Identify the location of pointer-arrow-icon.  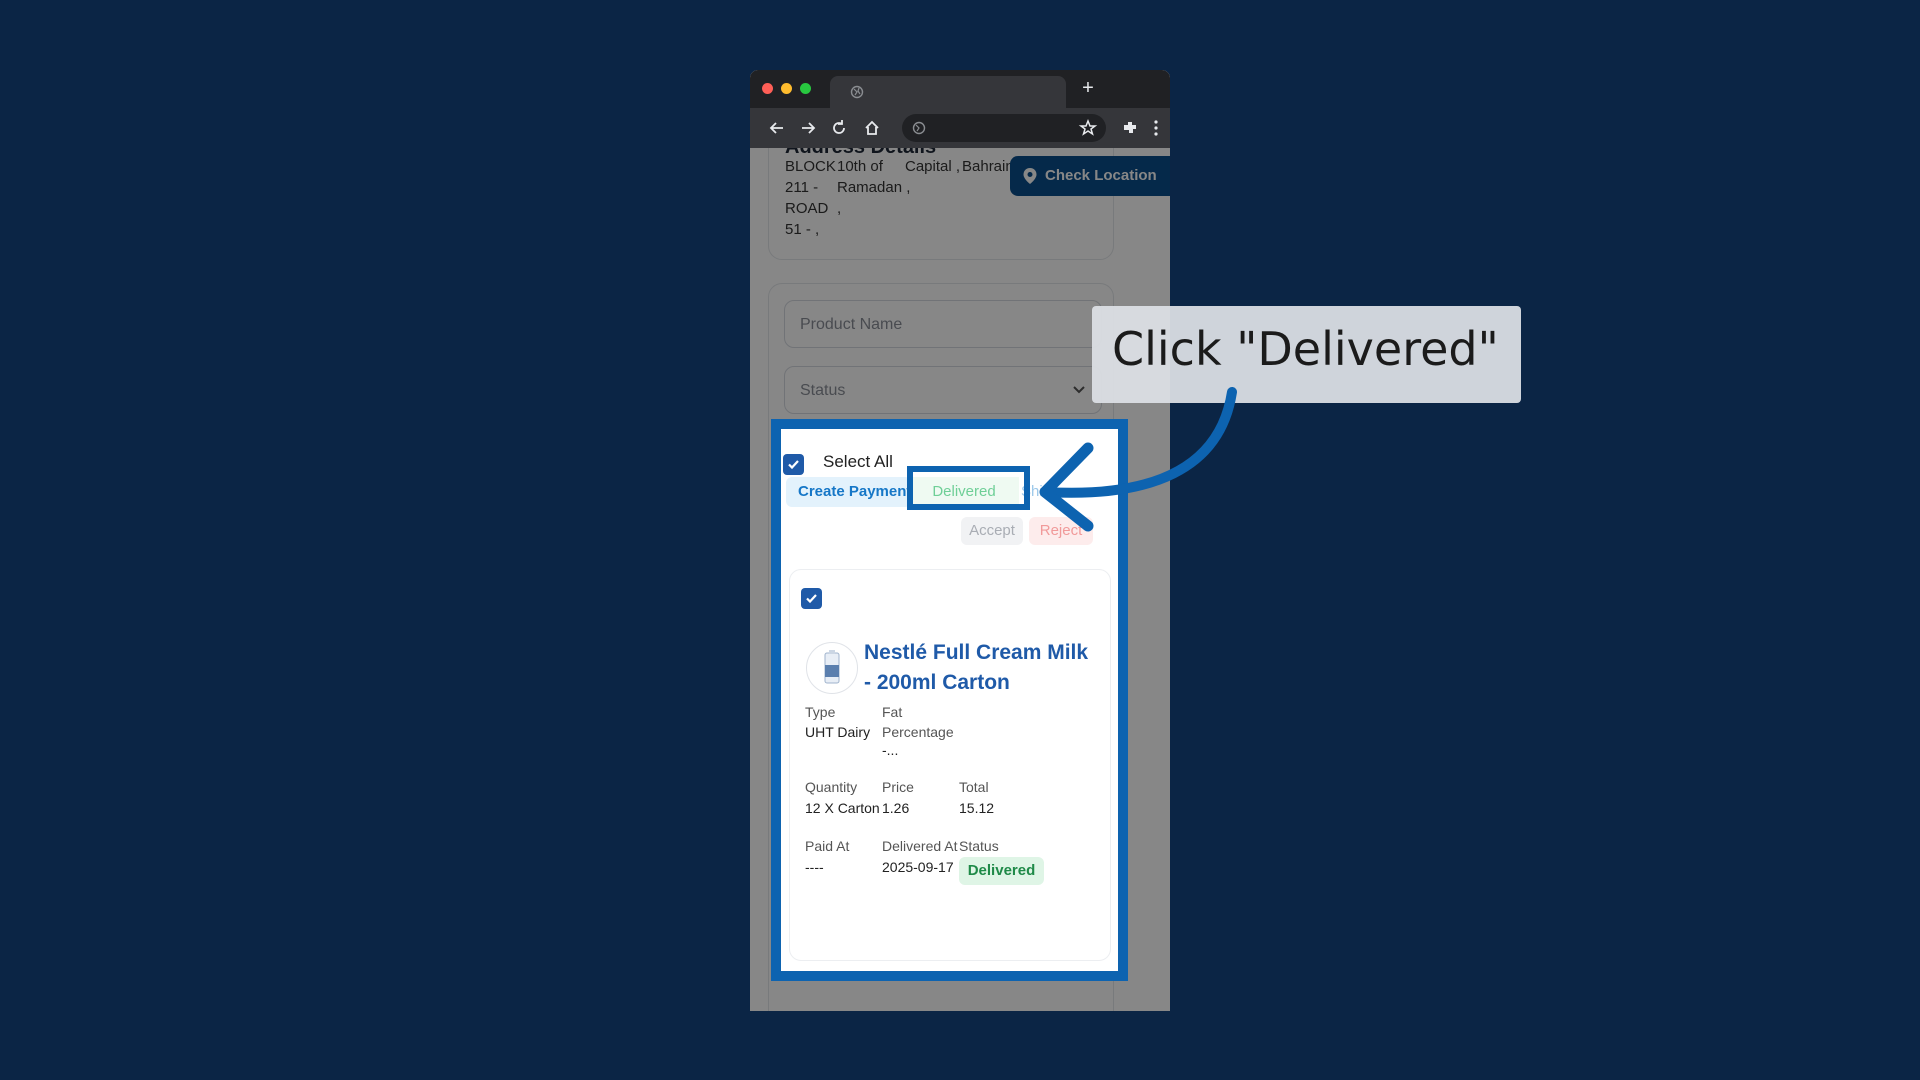
(1138, 459).